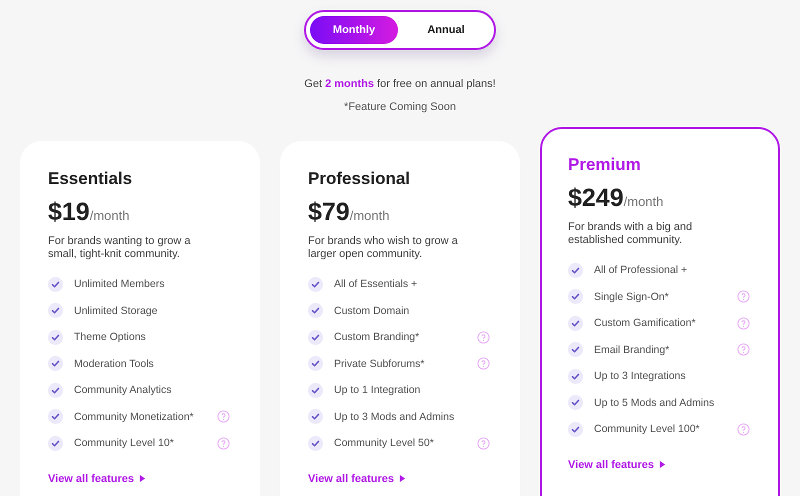 This screenshot has width=800, height=496. I want to click on feature-text: Community Monetization*, so click(134, 416).